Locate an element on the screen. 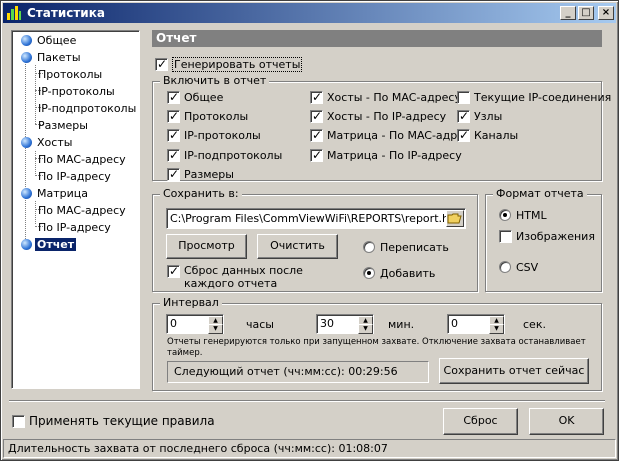 The width and height of the screenshot is (619, 461). ok-button: OK is located at coordinates (566, 421).